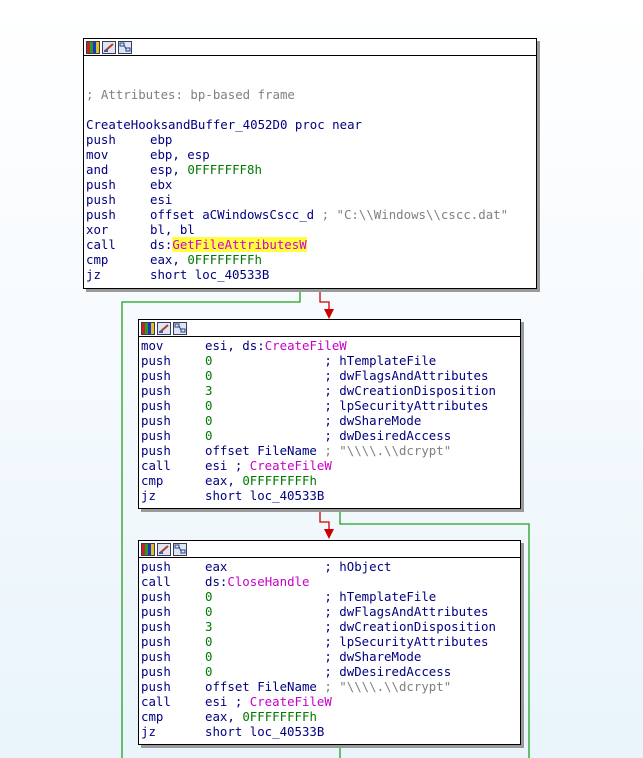 This screenshot has height=758, width=643. Describe the element at coordinates (190, 94) in the screenshot. I see `comment-text: ; Attributes: bp-based frame` at that location.